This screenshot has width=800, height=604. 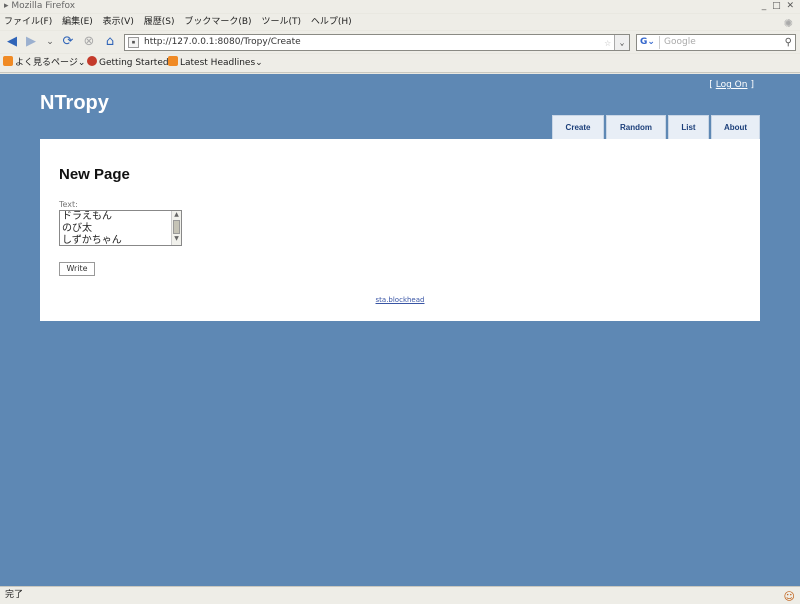 What do you see at coordinates (118, 22) in the screenshot?
I see `menu-view: 表示(V)` at bounding box center [118, 22].